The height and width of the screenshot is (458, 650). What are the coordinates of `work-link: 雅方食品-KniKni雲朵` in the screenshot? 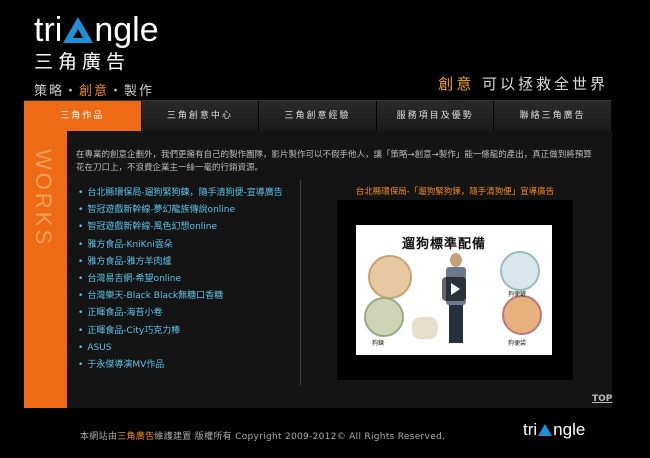 It's located at (129, 245).